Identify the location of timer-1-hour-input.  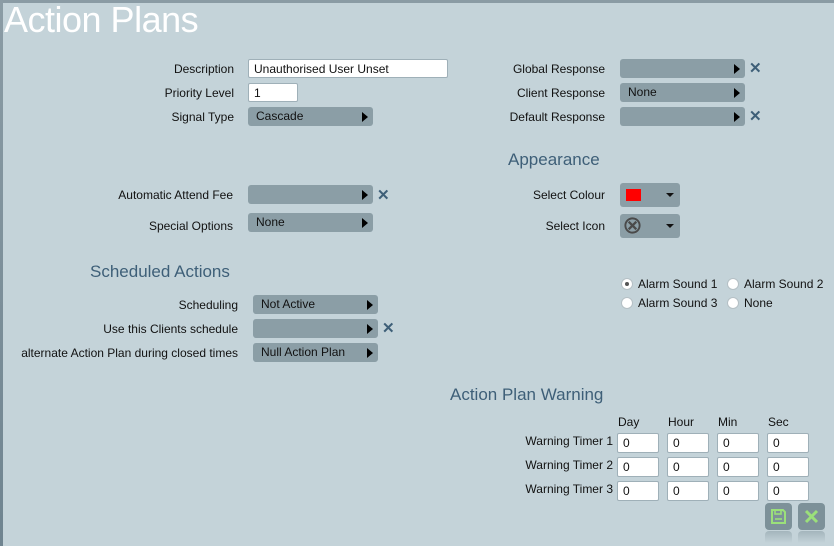
(688, 443).